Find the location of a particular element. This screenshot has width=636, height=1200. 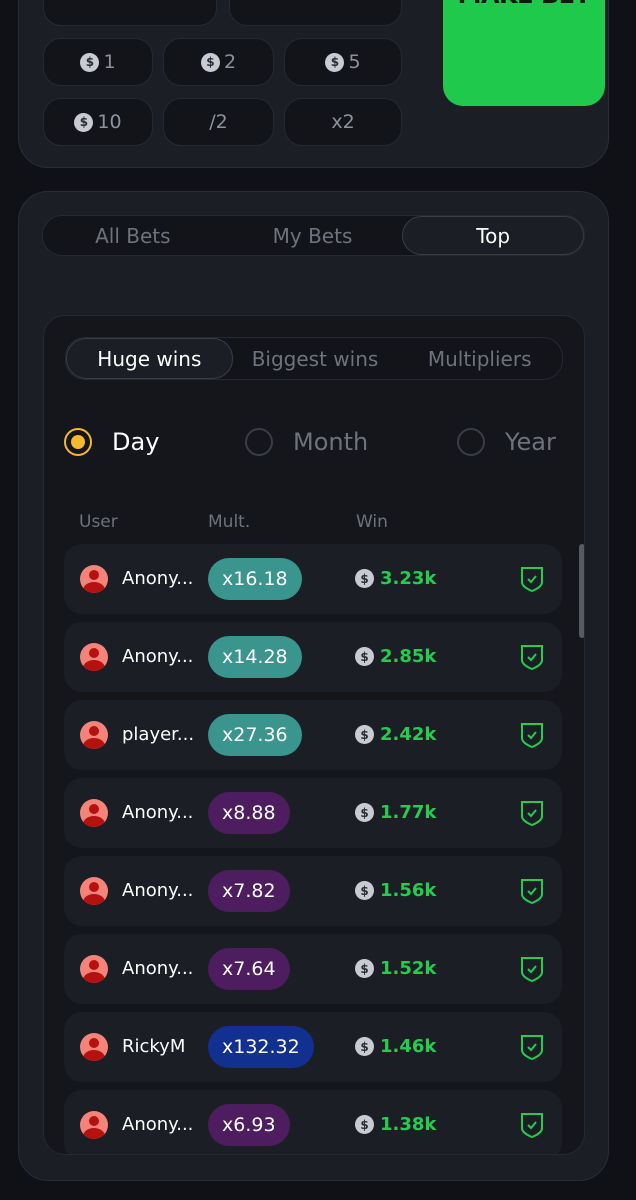

win-amount: $2.42k is located at coordinates (395, 734).